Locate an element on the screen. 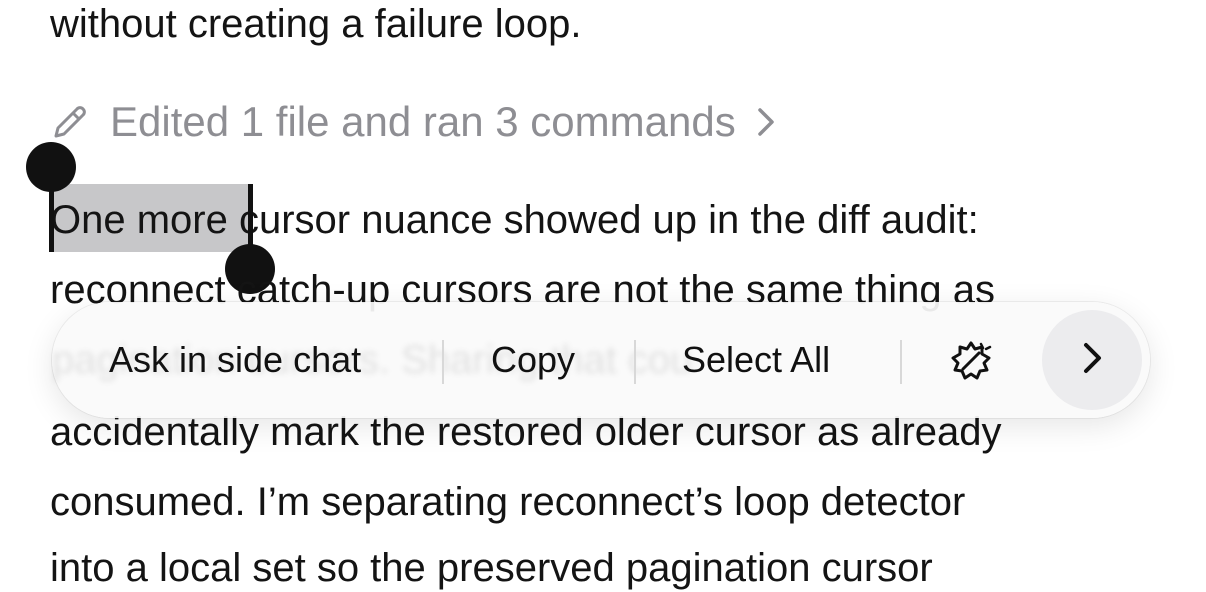 Image resolution: width=1206 pixels, height=592 pixels. activity-summary-row: Edited 1 file and ran 3 commands is located at coordinates (413, 122).